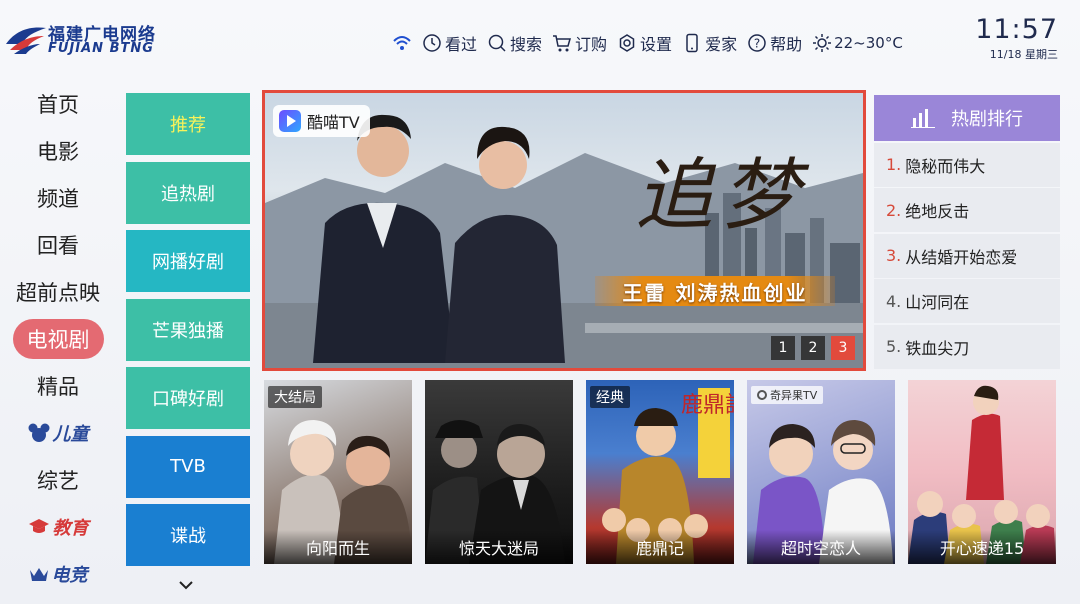 This screenshot has width=1080, height=604. I want to click on mainnav-variety: 综艺, so click(58, 479).